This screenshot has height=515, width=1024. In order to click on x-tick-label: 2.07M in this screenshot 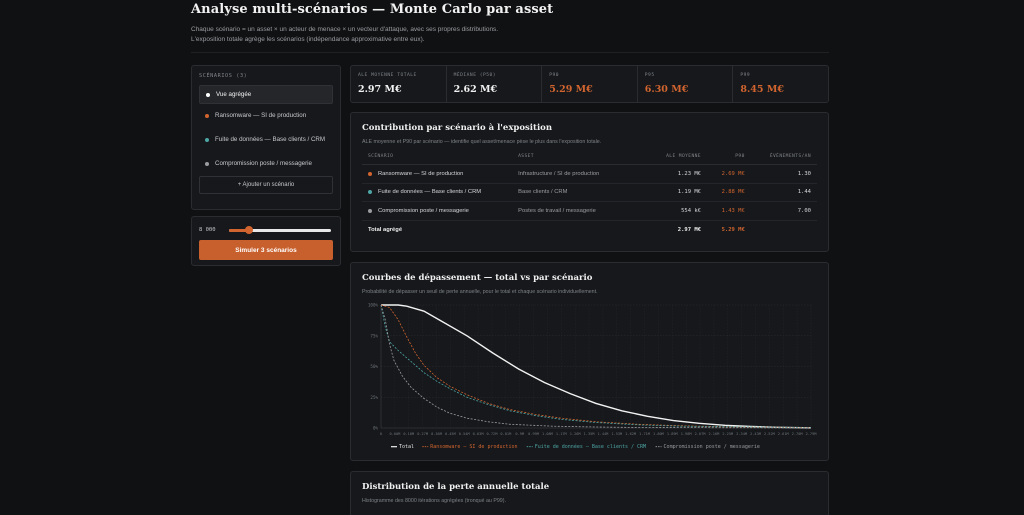, I will do `click(701, 434)`.